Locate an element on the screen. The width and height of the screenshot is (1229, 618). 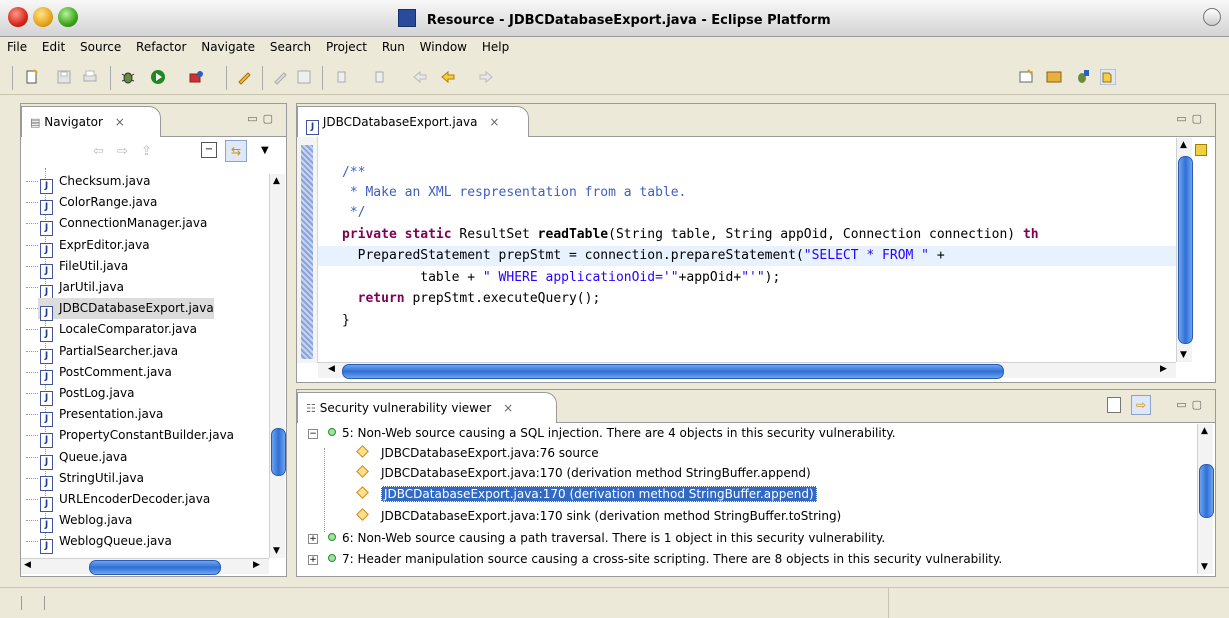
menu-window: Window is located at coordinates (442, 45).